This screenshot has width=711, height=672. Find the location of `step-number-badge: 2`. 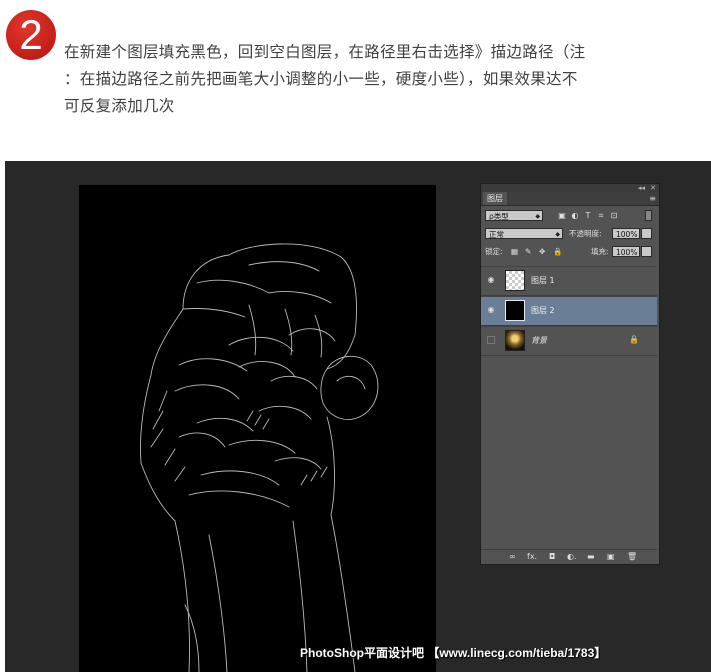

step-number-badge: 2 is located at coordinates (31, 35).